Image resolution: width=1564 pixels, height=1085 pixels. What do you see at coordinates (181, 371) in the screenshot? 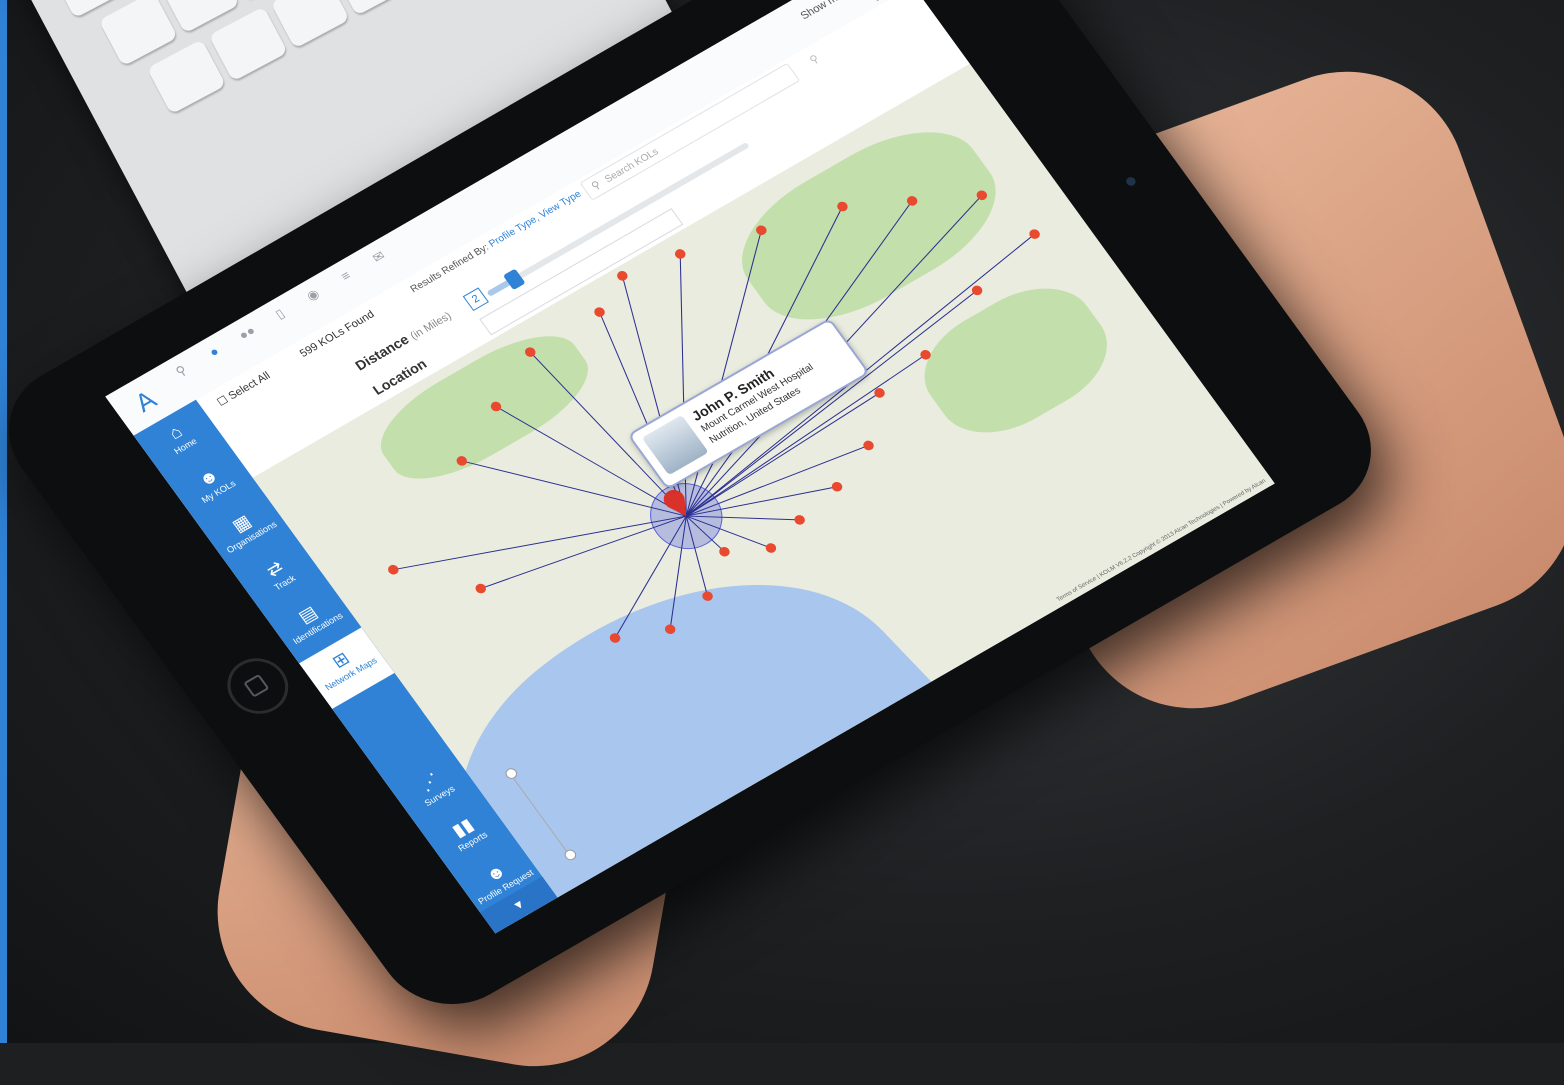
I see `map-pin-icon: ⚲` at bounding box center [181, 371].